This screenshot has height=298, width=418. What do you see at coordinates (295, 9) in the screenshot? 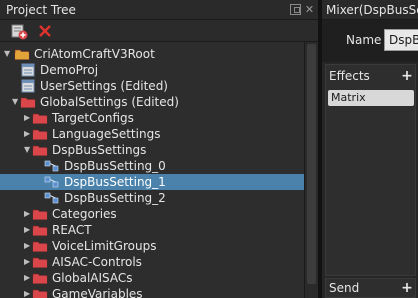
I see `pin-icon` at bounding box center [295, 9].